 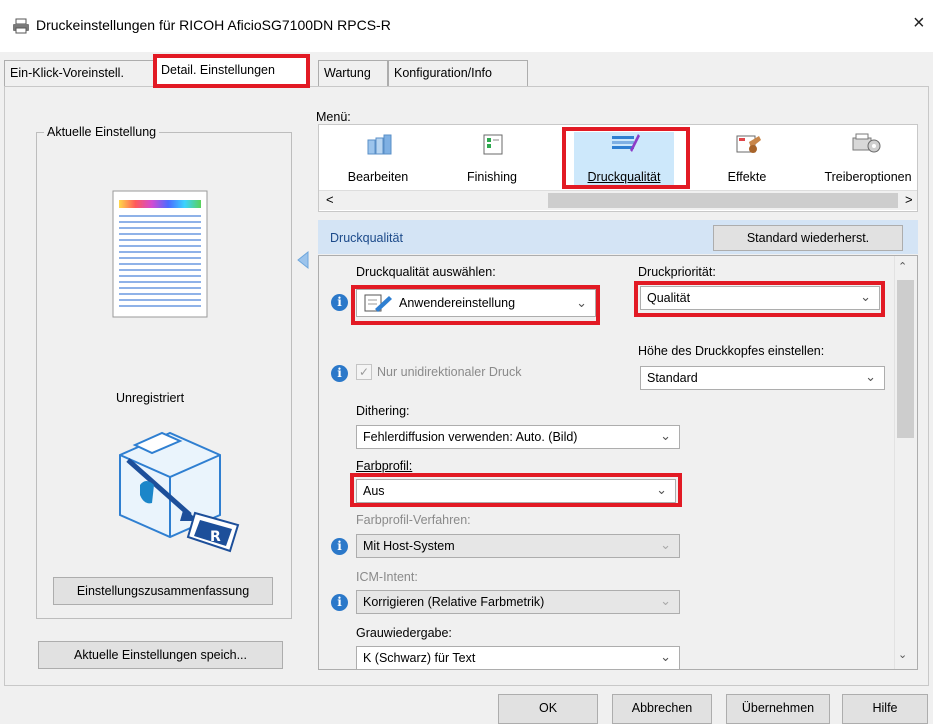 What do you see at coordinates (672, 378) in the screenshot?
I see `head-height-value: Standard` at bounding box center [672, 378].